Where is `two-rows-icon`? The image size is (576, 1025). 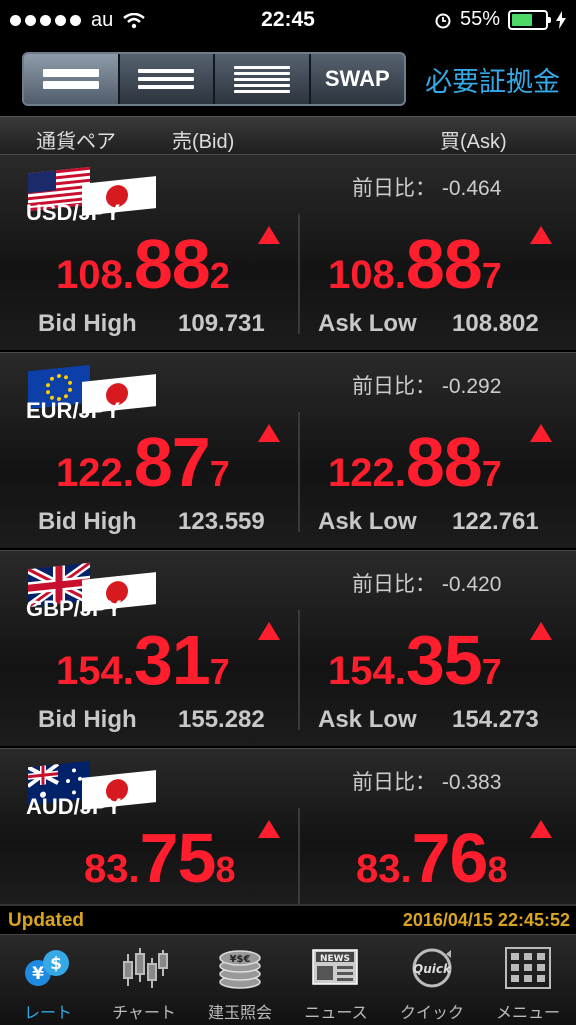
two-rows-icon is located at coordinates (70, 79).